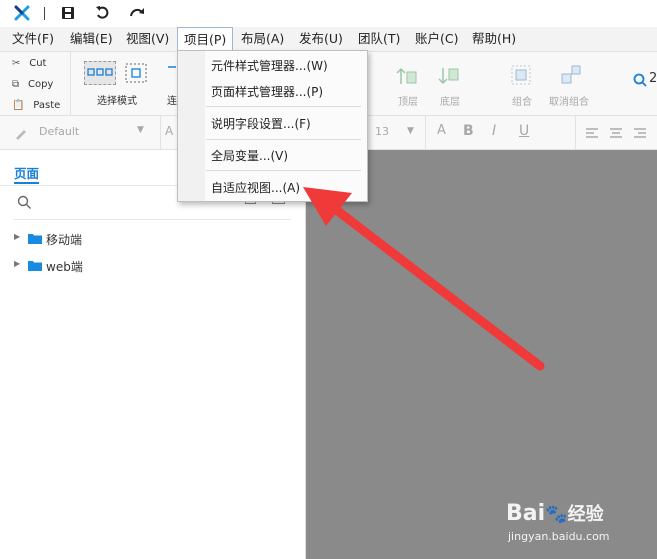 The height and width of the screenshot is (559, 657). Describe the element at coordinates (424, 279) in the screenshot. I see `annotation-arrow-icon` at that location.